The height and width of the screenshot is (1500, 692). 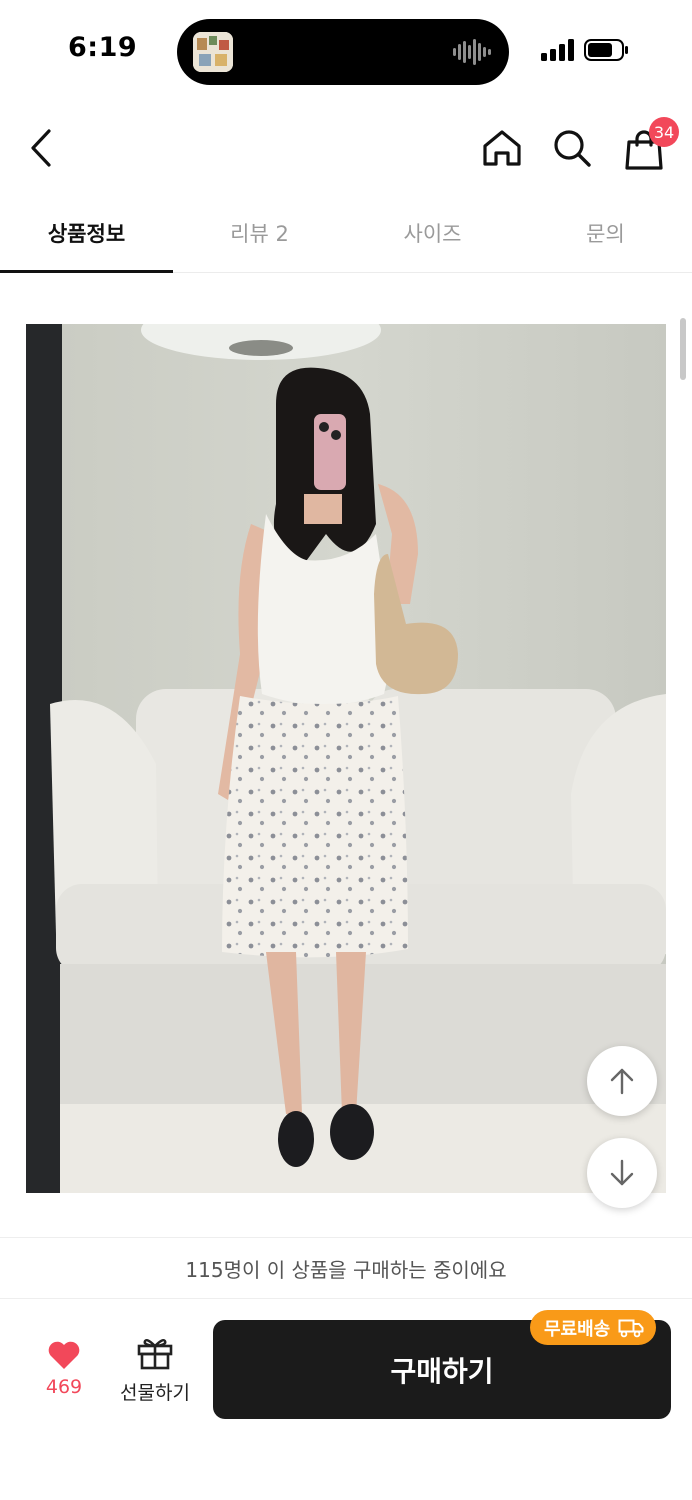 I want to click on bottom-action-bar: 469 선물하기 구매하기 무료배송, so click(x=346, y=1400).